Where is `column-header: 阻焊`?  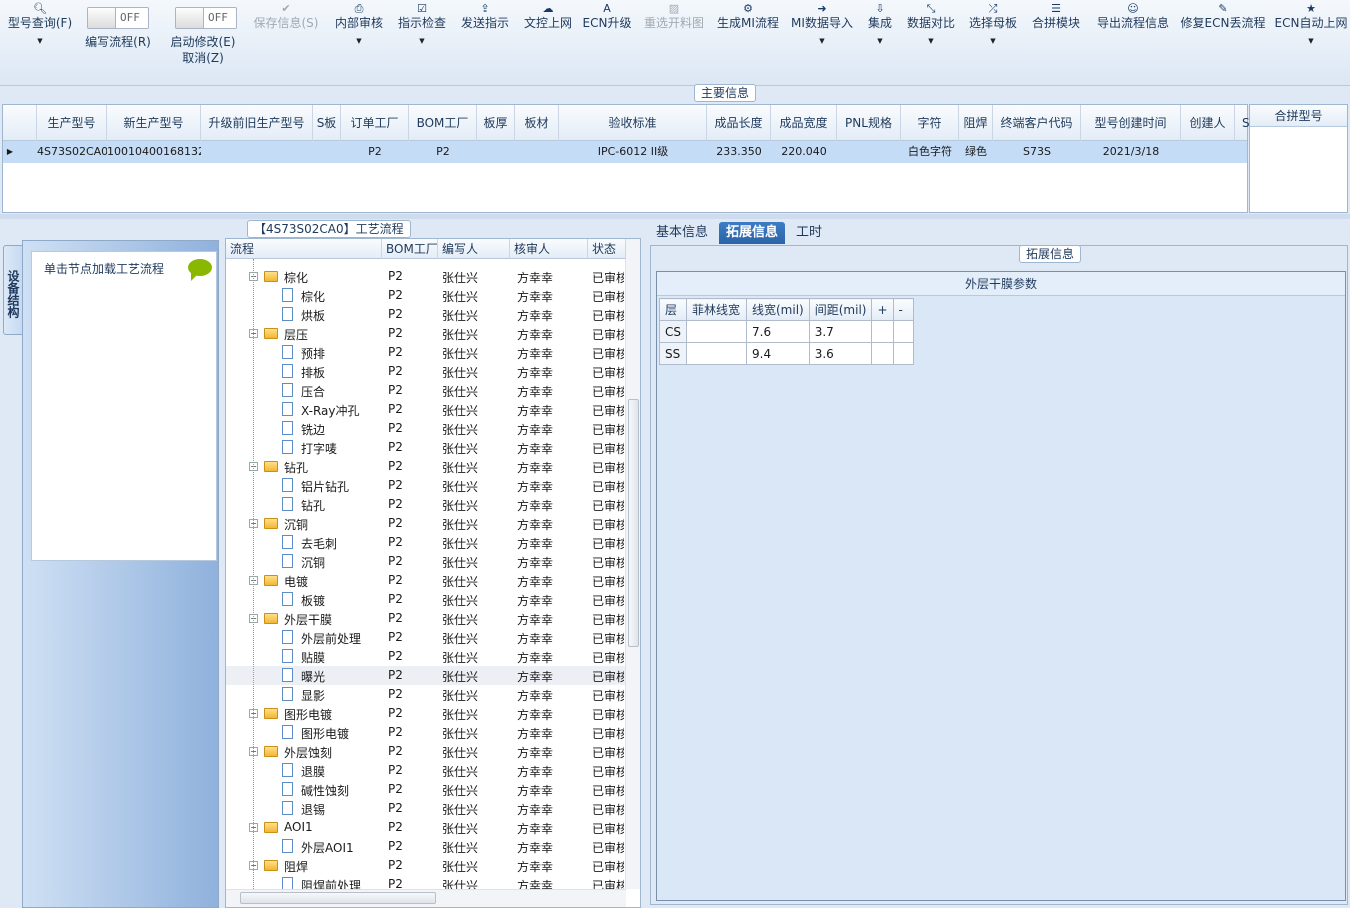
column-header: 阻焊 is located at coordinates (976, 123).